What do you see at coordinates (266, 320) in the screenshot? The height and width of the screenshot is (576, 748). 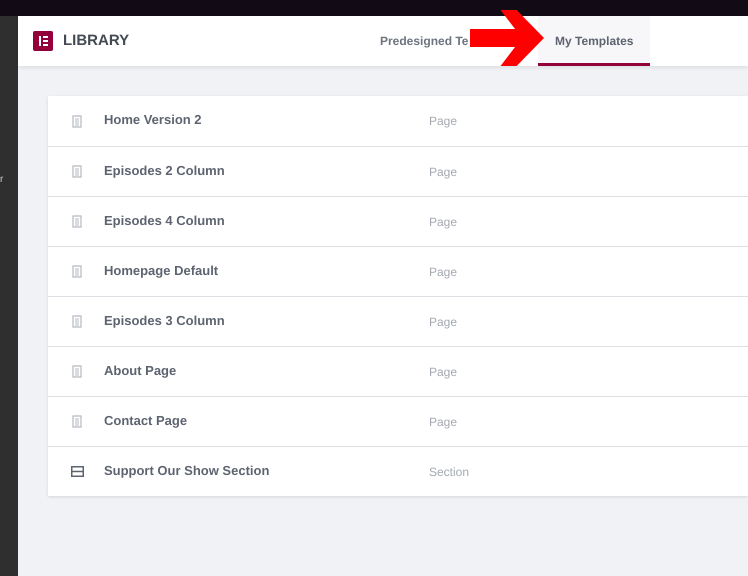 I see `template-name: Episodes 3 Column` at bounding box center [266, 320].